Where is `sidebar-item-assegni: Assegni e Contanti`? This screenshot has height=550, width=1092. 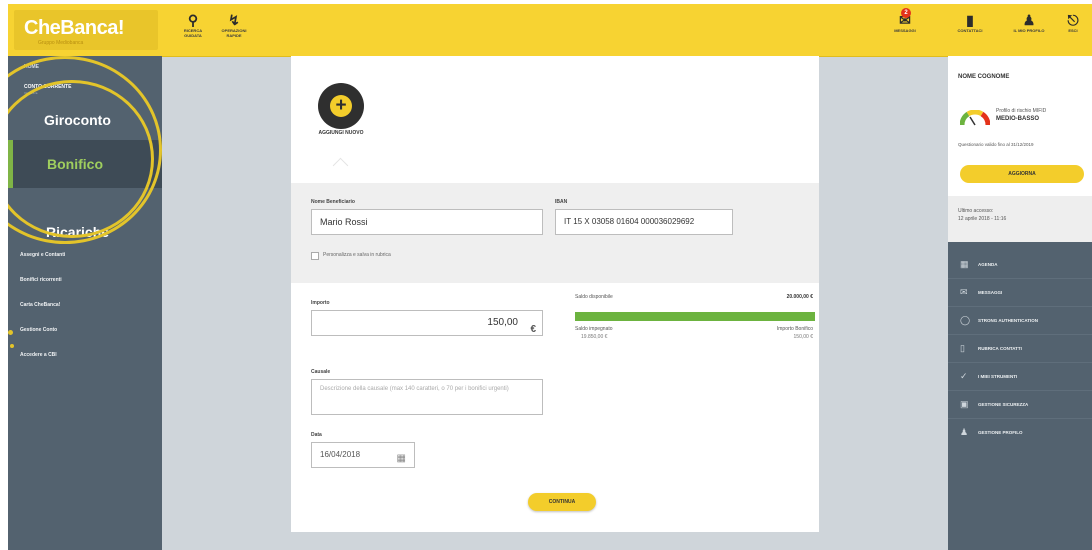 sidebar-item-assegni: Assegni e Contanti is located at coordinates (42, 255).